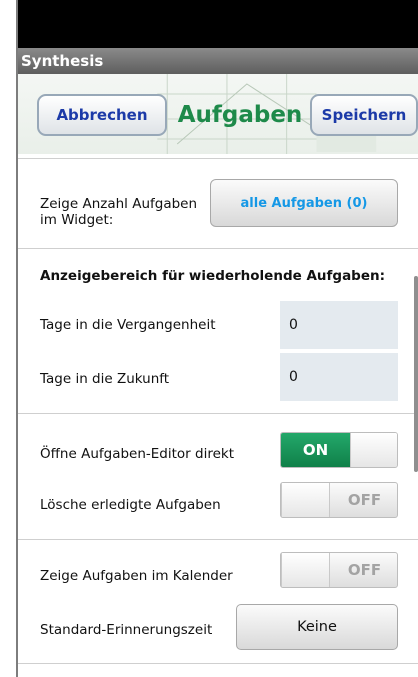  What do you see at coordinates (304, 203) in the screenshot?
I see `widget-count-button: alle Aufgaben (0)` at bounding box center [304, 203].